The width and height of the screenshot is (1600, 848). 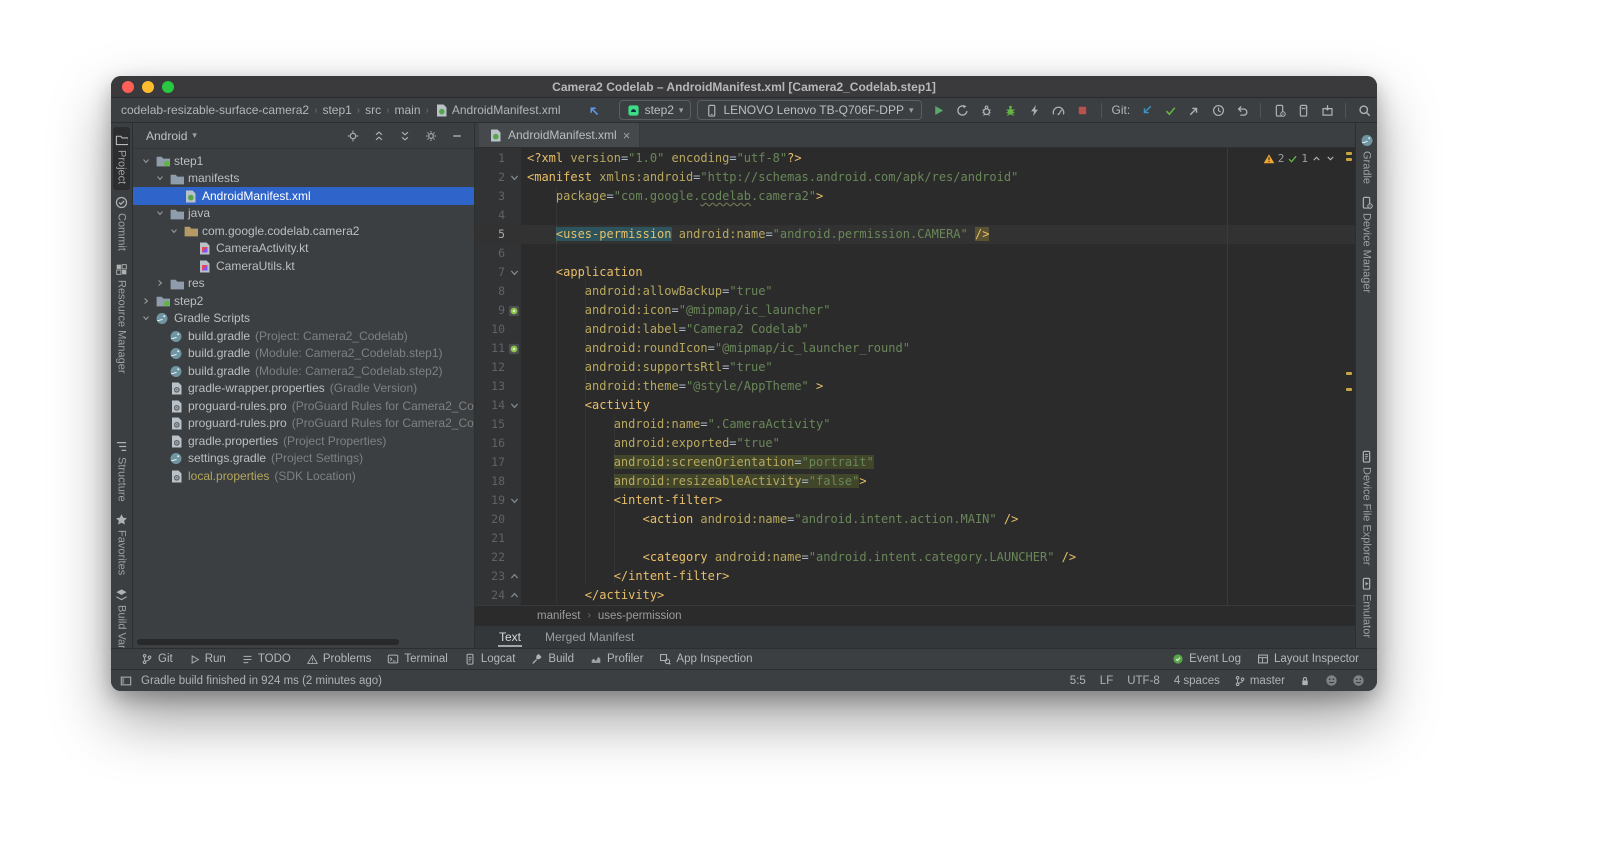 I want to click on tool-window-button-layout-inspector: Layout Inspector, so click(x=1308, y=659).